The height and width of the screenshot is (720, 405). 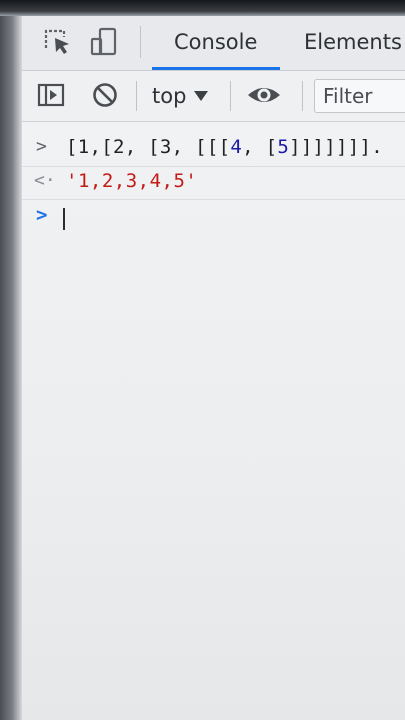 What do you see at coordinates (41, 146) in the screenshot?
I see `prompt-chevron-icon: >` at bounding box center [41, 146].